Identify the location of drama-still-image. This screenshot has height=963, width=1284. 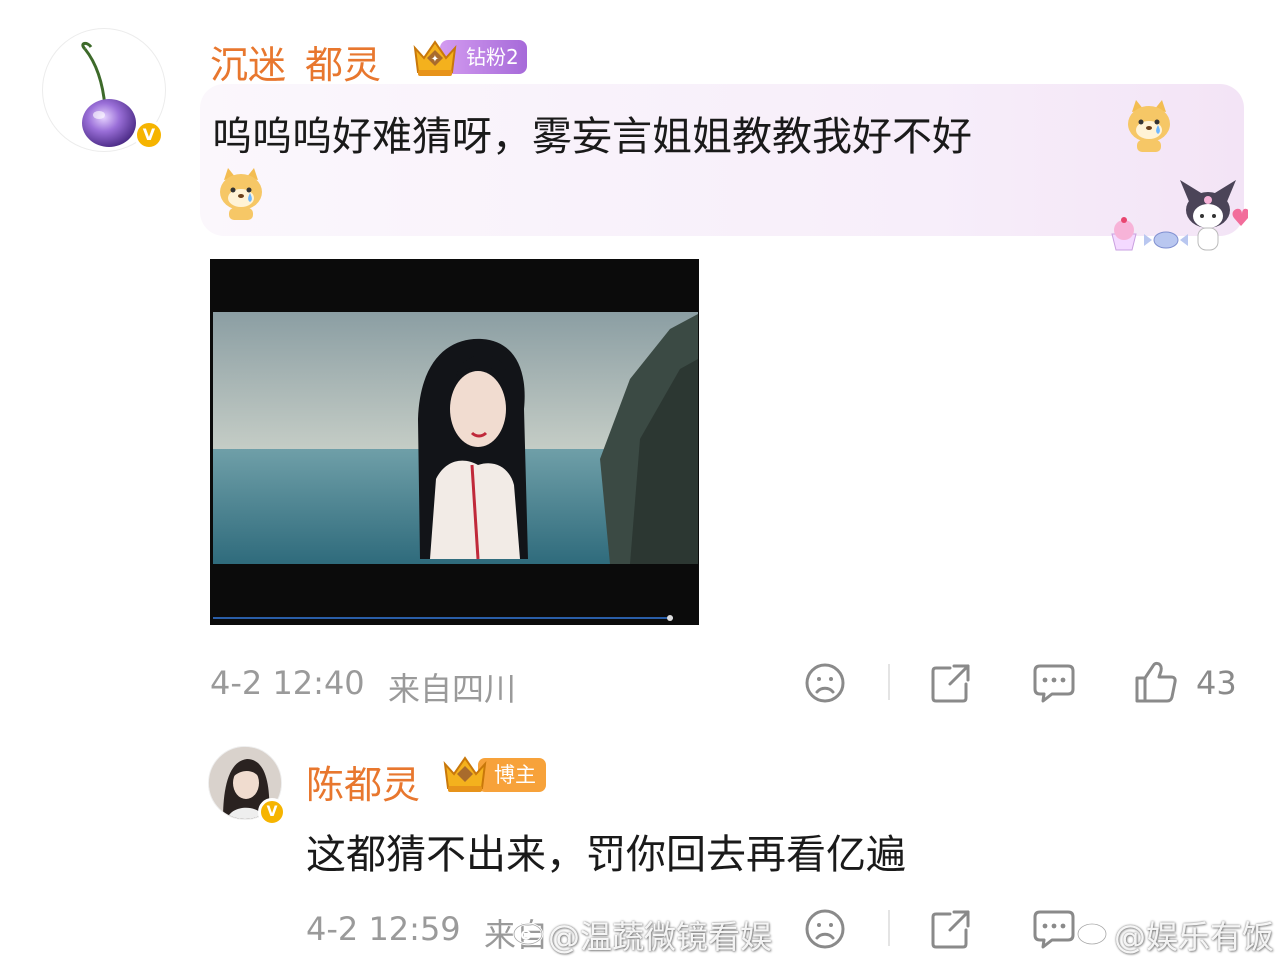
(454, 442).